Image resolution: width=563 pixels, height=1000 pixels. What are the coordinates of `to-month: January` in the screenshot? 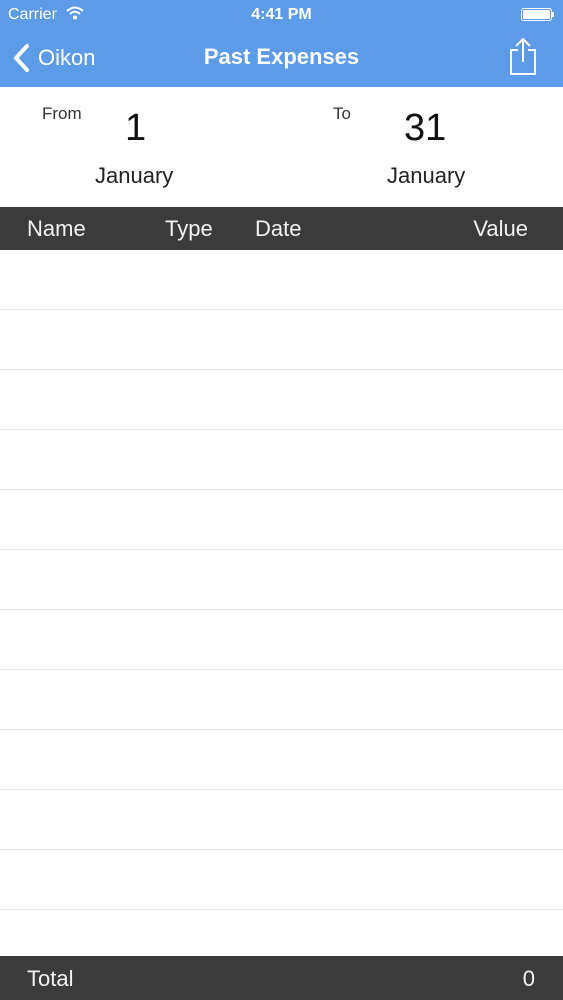 It's located at (426, 176).